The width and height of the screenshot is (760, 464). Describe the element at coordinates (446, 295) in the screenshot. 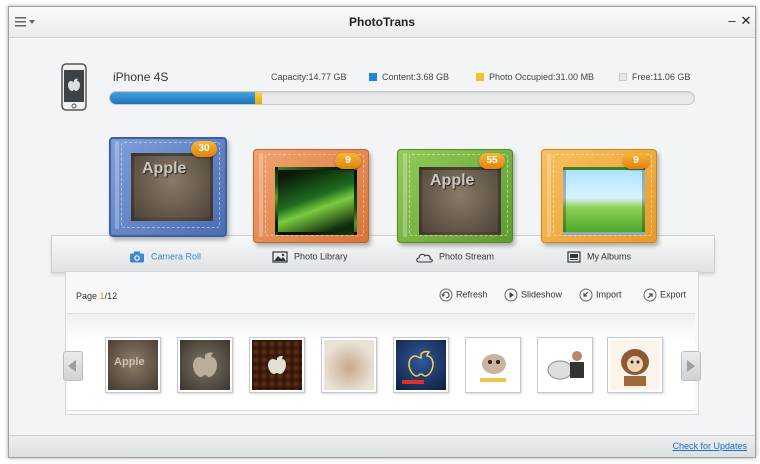

I see `refresh-icon` at that location.